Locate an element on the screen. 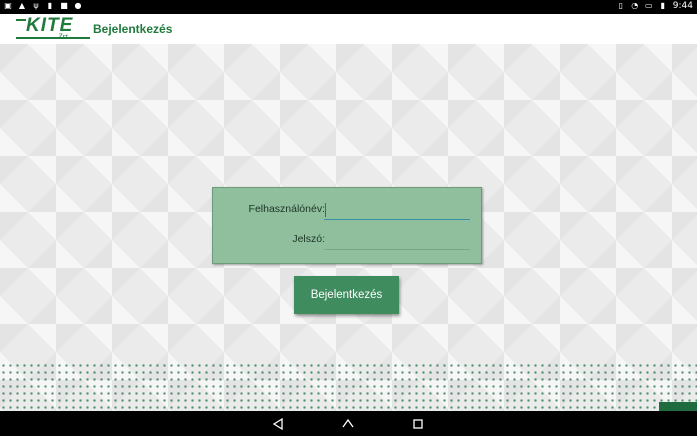  logo-accent-line is located at coordinates (21, 20).